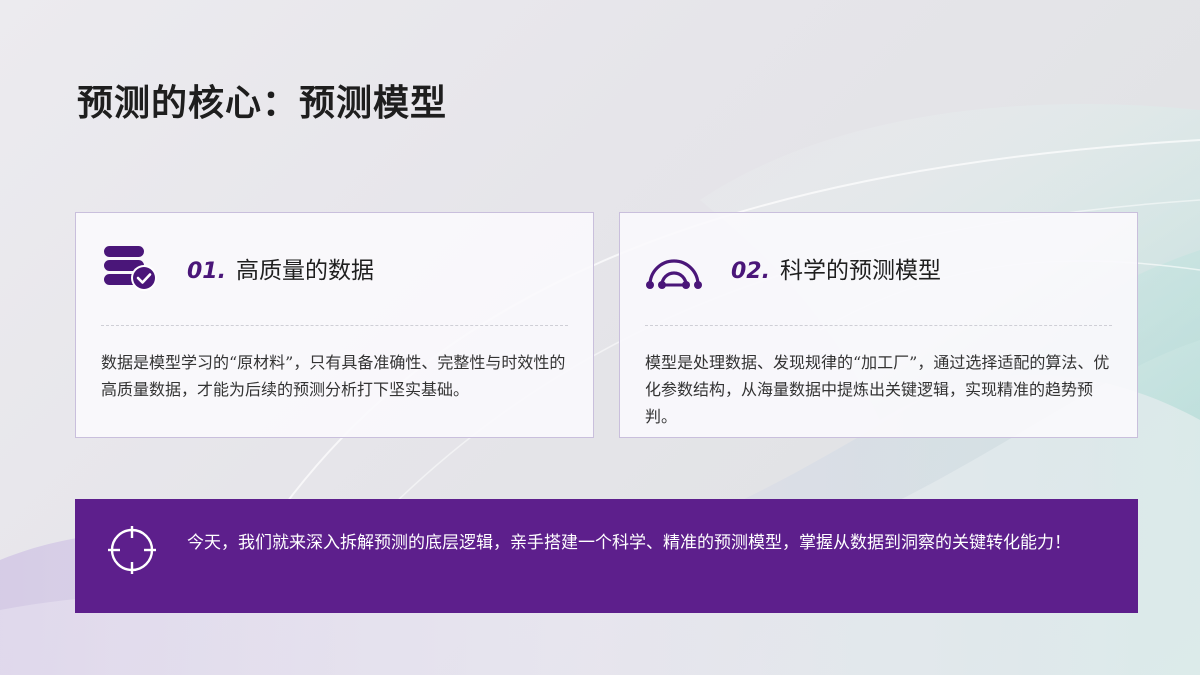 Image resolution: width=1200 pixels, height=675 pixels. I want to click on card-heading: 02. 科学的预测模型, so click(836, 268).